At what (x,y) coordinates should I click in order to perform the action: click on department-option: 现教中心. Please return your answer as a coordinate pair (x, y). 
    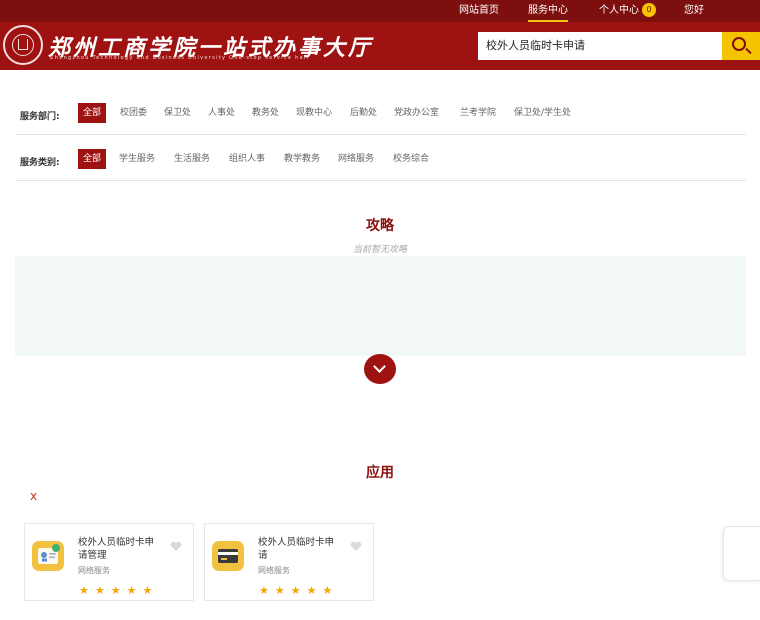
    Looking at the image, I should click on (314, 113).